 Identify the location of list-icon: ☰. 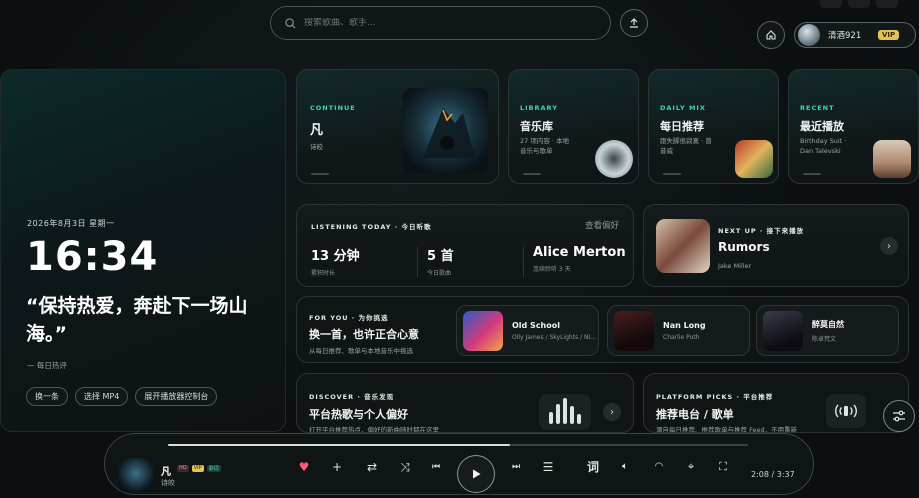
(548, 467).